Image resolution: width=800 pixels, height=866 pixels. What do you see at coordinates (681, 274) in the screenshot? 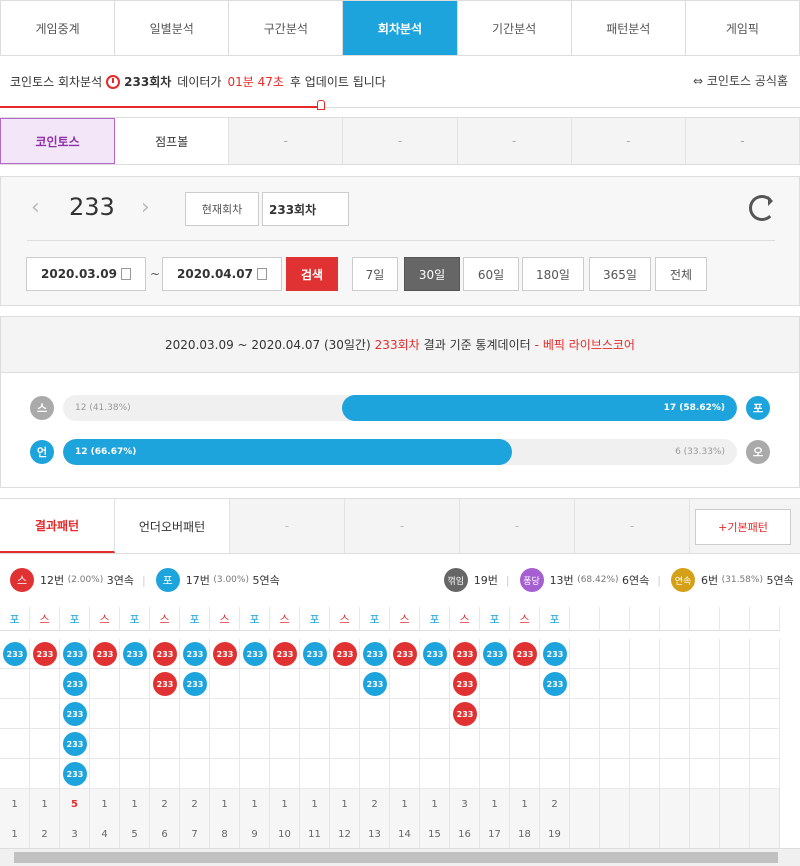
I see `period-button-6: 전체` at bounding box center [681, 274].